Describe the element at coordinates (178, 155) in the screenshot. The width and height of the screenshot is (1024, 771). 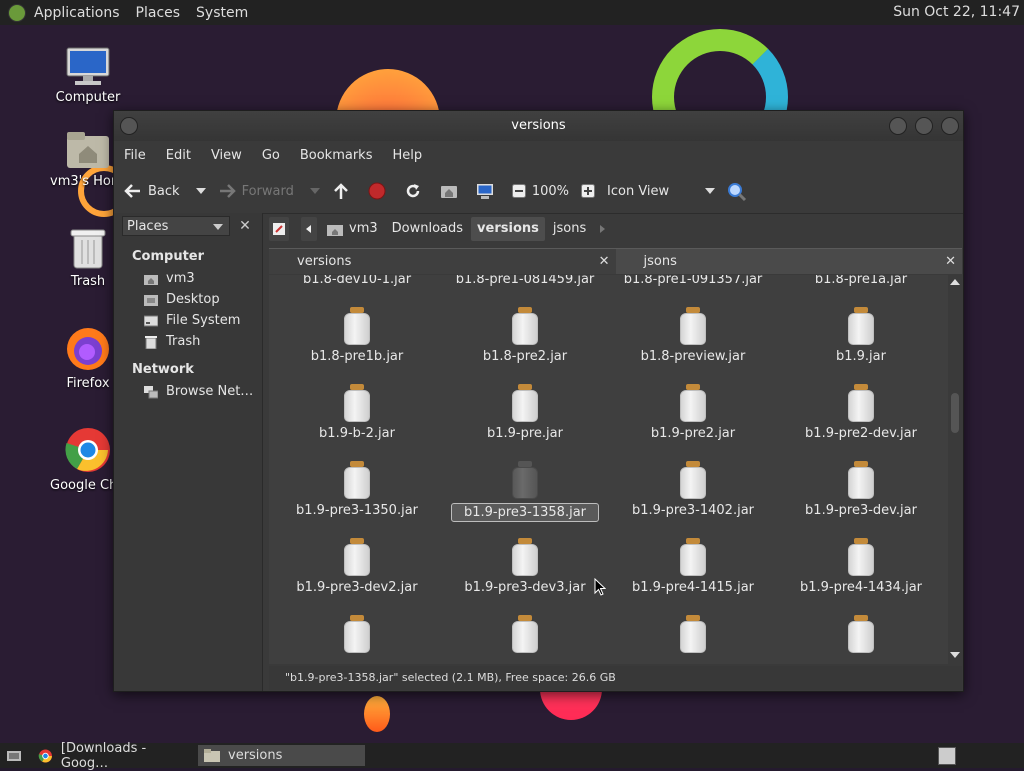
I see `menu-edit: Edit` at that location.